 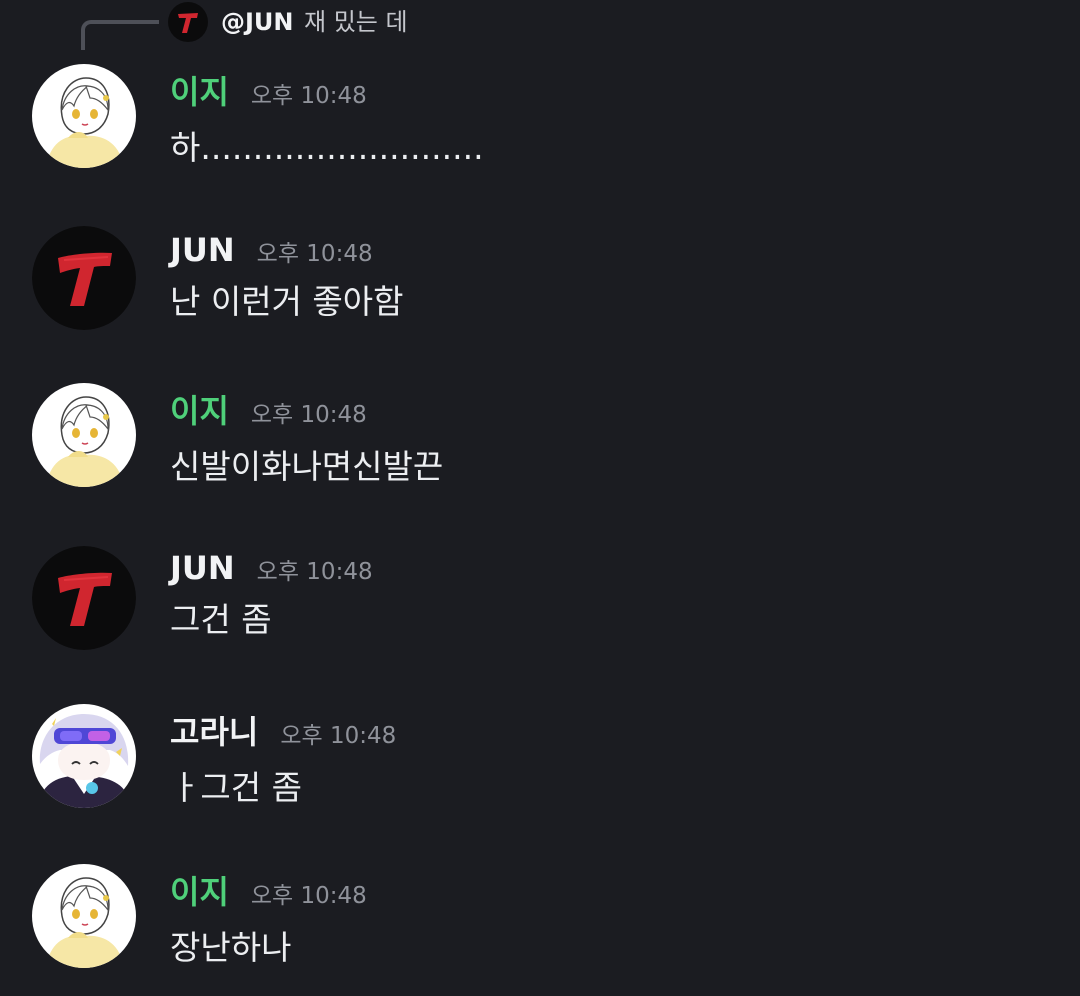 I want to click on message-text: ㅏ그건 좀, so click(x=236, y=787).